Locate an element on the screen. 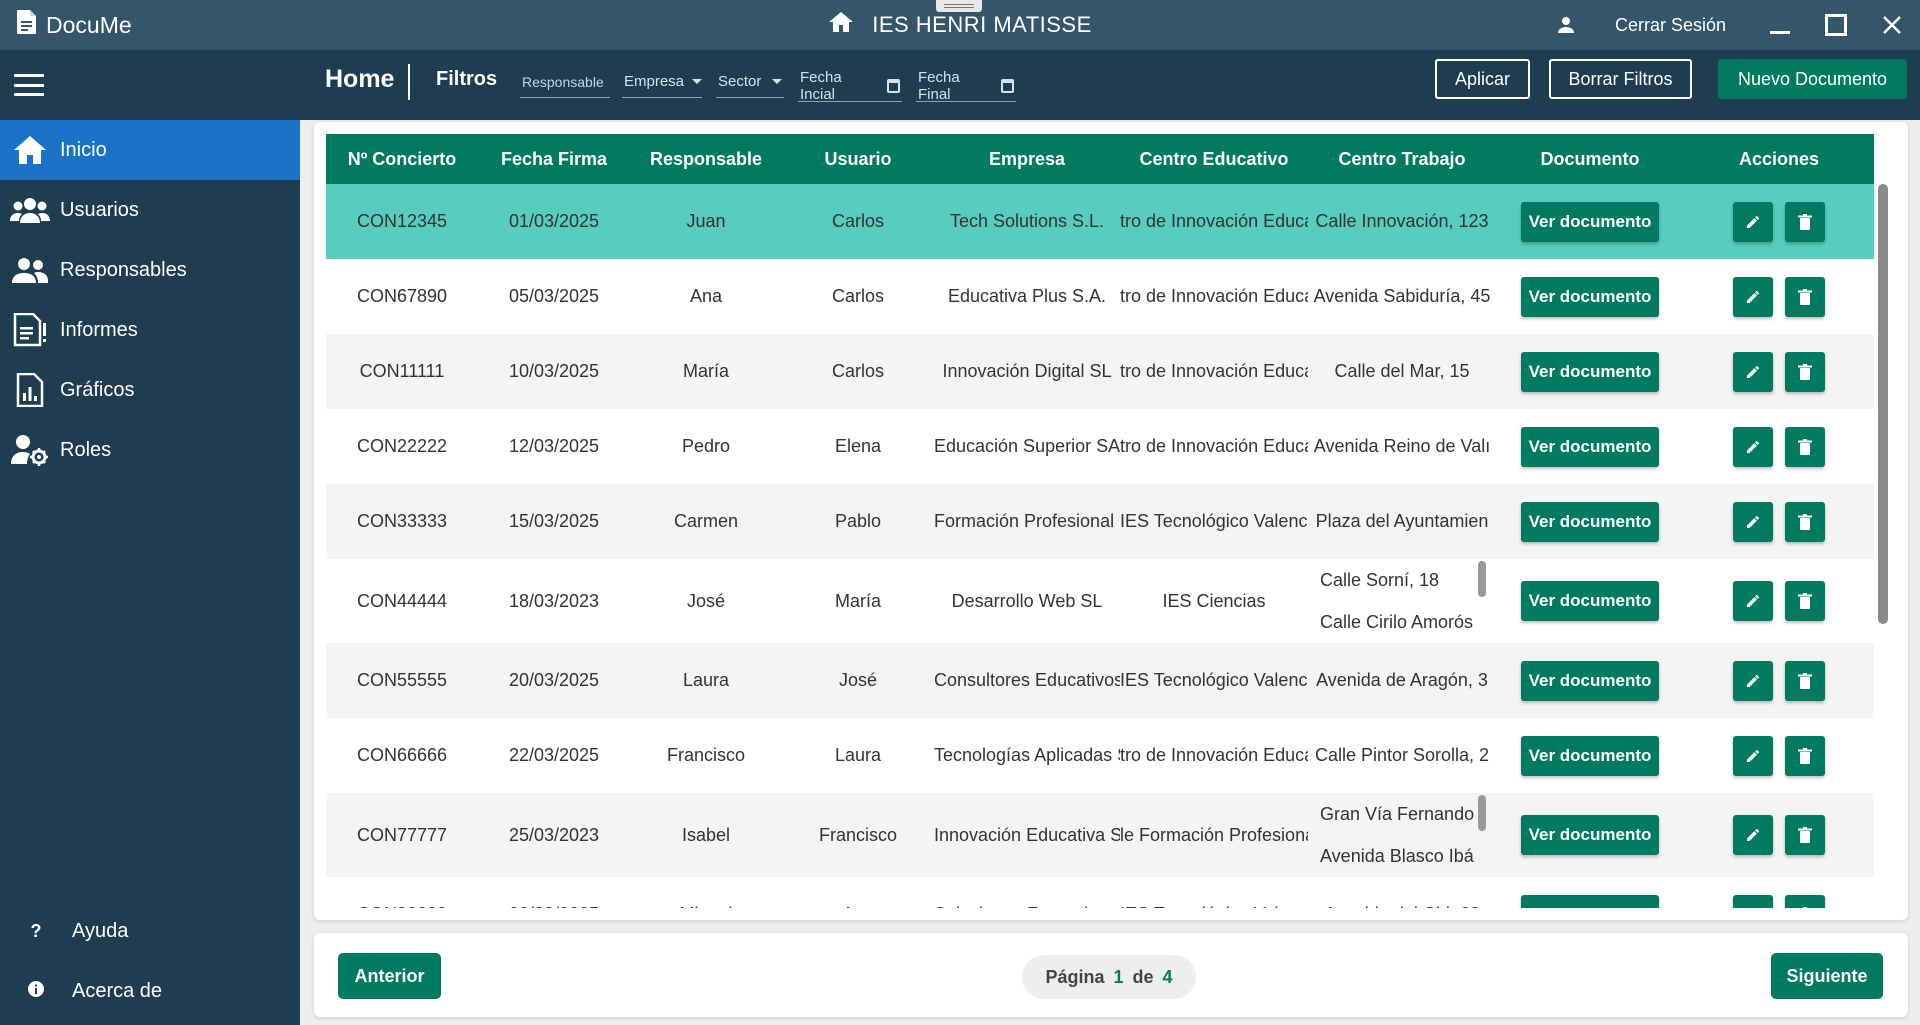 Image resolution: width=1920 pixels, height=1025 pixels. sidebar-item-label: Inicio is located at coordinates (83, 149).